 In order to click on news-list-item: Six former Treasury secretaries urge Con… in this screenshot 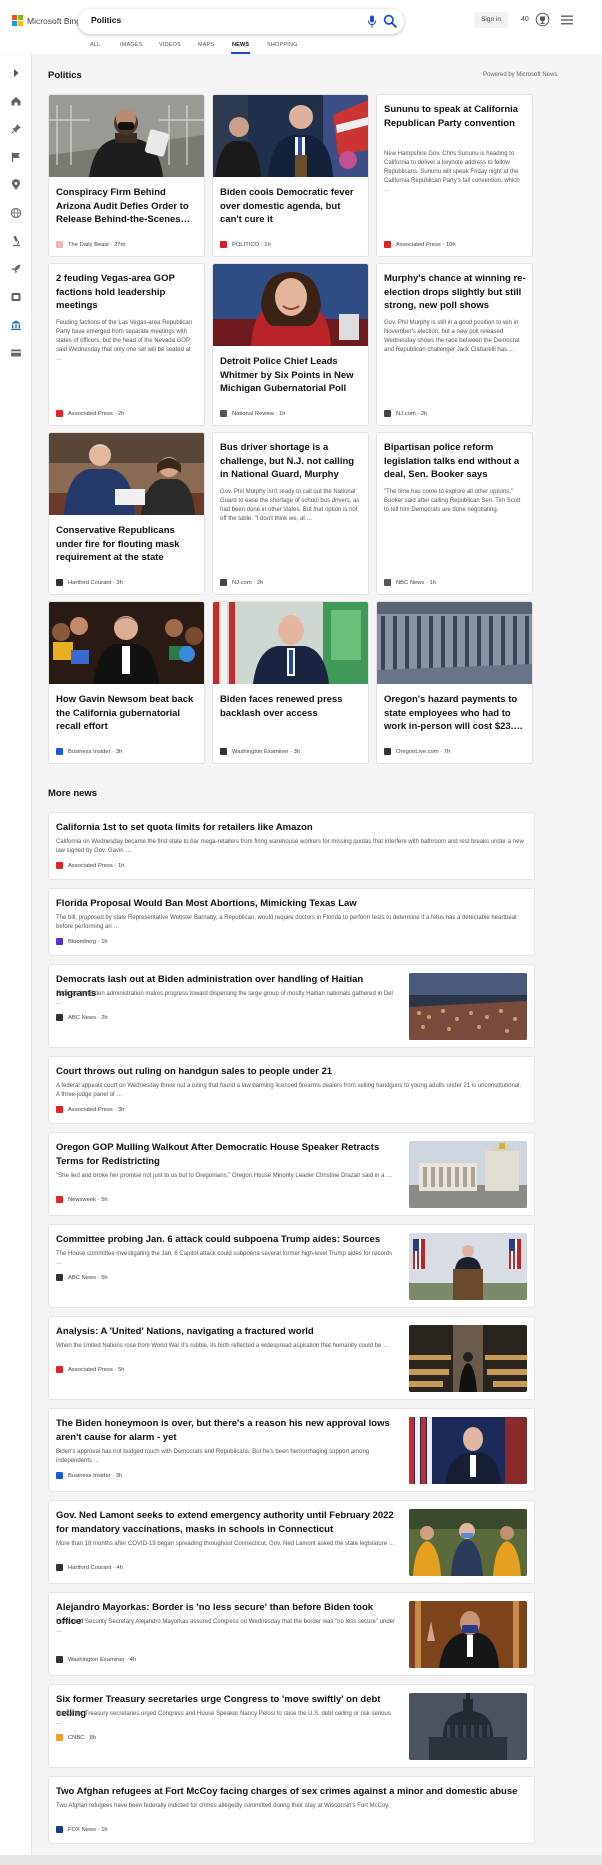, I will do `click(291, 1726)`.